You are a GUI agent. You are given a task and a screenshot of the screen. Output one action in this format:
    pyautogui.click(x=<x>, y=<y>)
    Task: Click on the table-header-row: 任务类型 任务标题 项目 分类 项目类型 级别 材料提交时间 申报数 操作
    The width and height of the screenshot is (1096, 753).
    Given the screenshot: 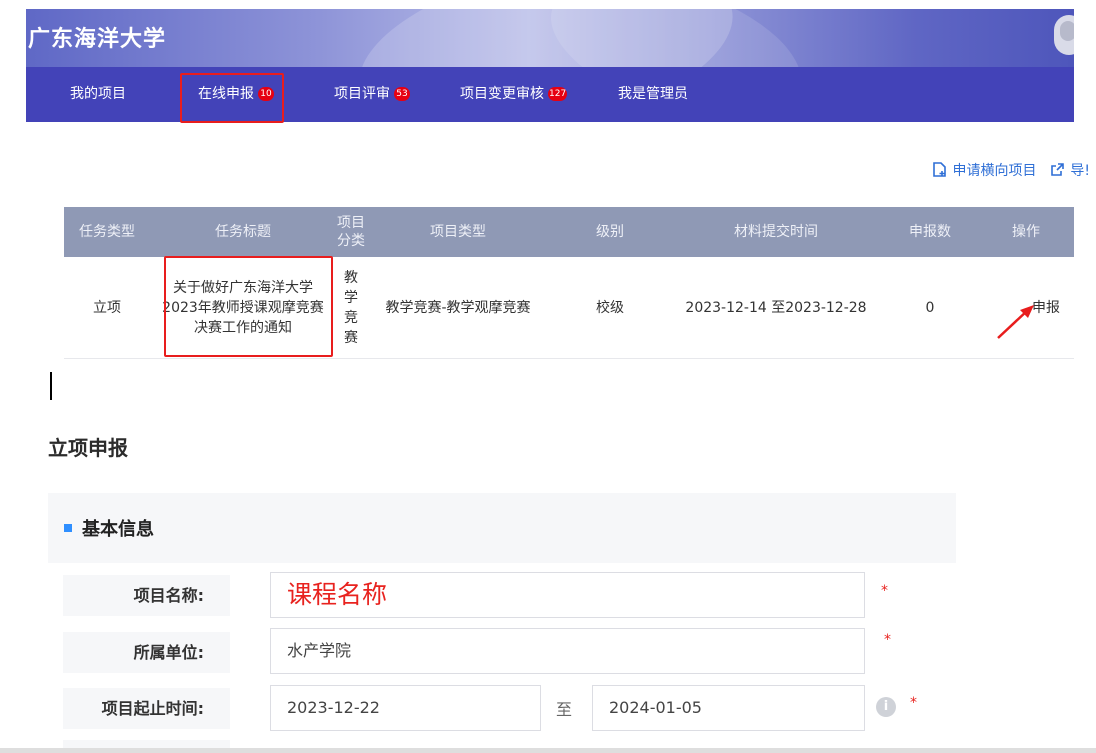 What is the action you would take?
    pyautogui.click(x=569, y=232)
    